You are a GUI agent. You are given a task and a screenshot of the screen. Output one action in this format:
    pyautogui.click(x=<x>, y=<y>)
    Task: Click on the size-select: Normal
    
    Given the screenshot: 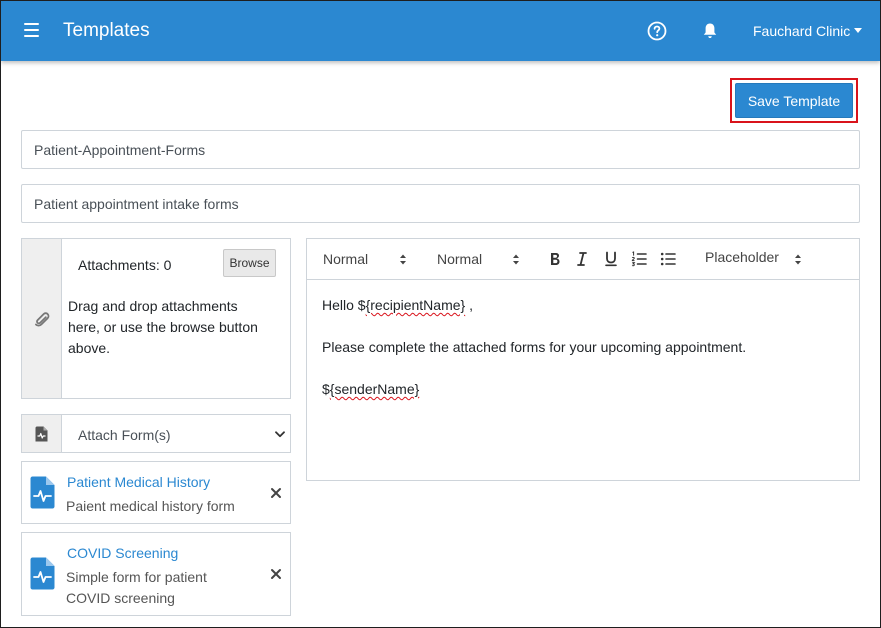 What is the action you would take?
    pyautogui.click(x=459, y=259)
    